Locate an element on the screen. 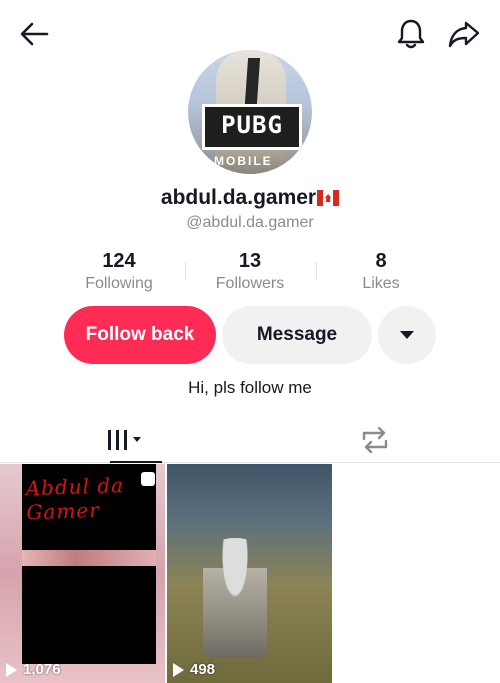 This screenshot has width=500, height=683. profile-stats: 124 Following 13 Followers 8 Likes is located at coordinates (250, 272).